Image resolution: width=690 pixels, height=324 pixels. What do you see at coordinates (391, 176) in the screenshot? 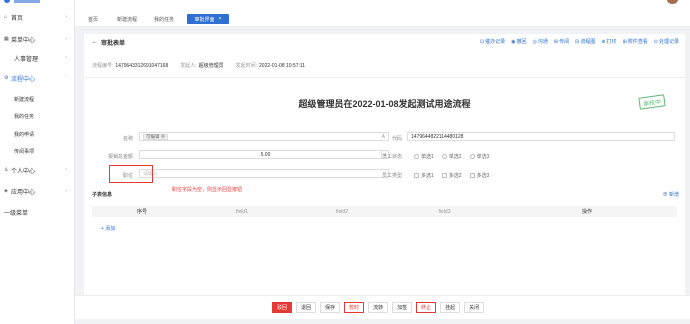
I see `employee-type-label: 员工类型` at bounding box center [391, 176].